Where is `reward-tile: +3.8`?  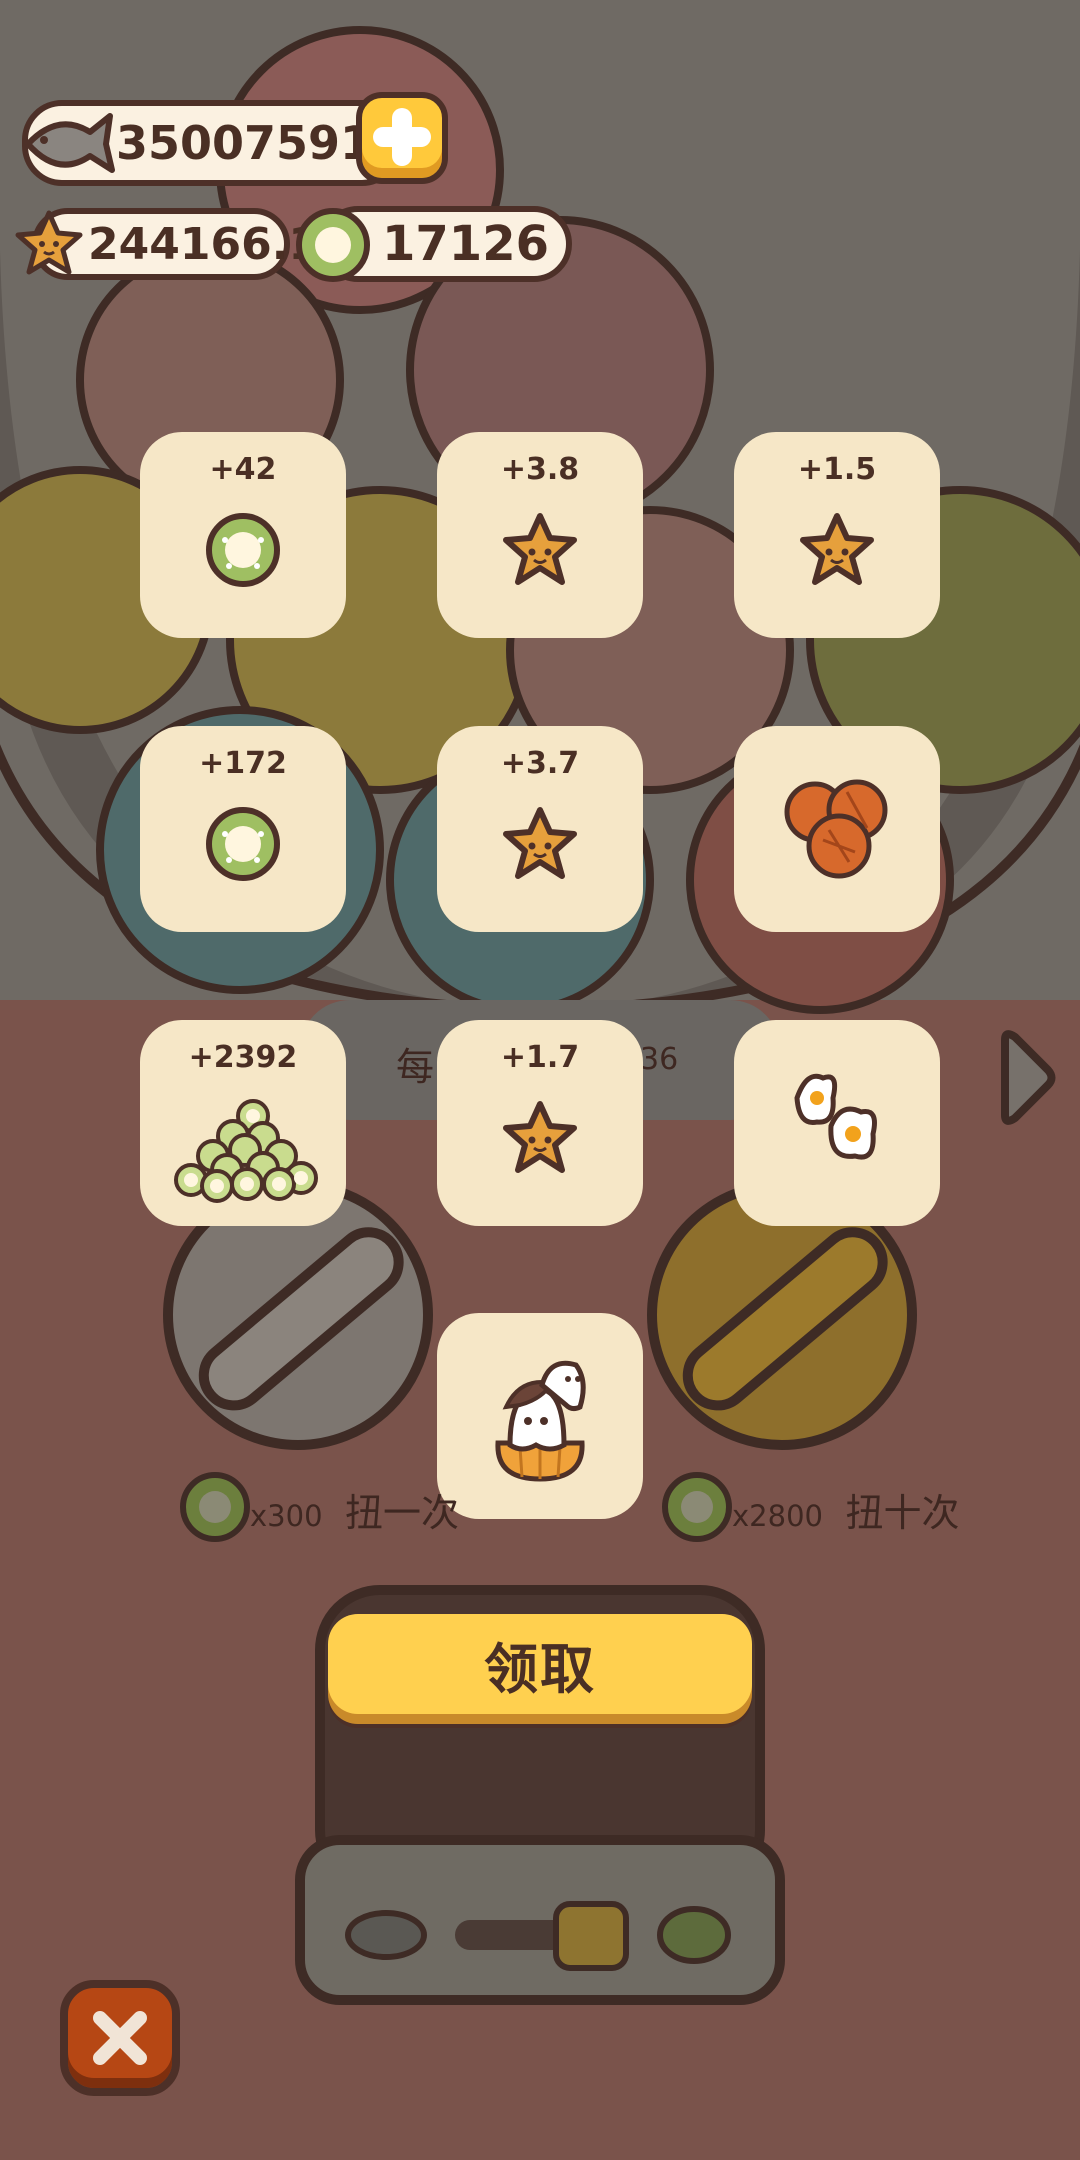
reward-tile: +3.8 is located at coordinates (540, 535).